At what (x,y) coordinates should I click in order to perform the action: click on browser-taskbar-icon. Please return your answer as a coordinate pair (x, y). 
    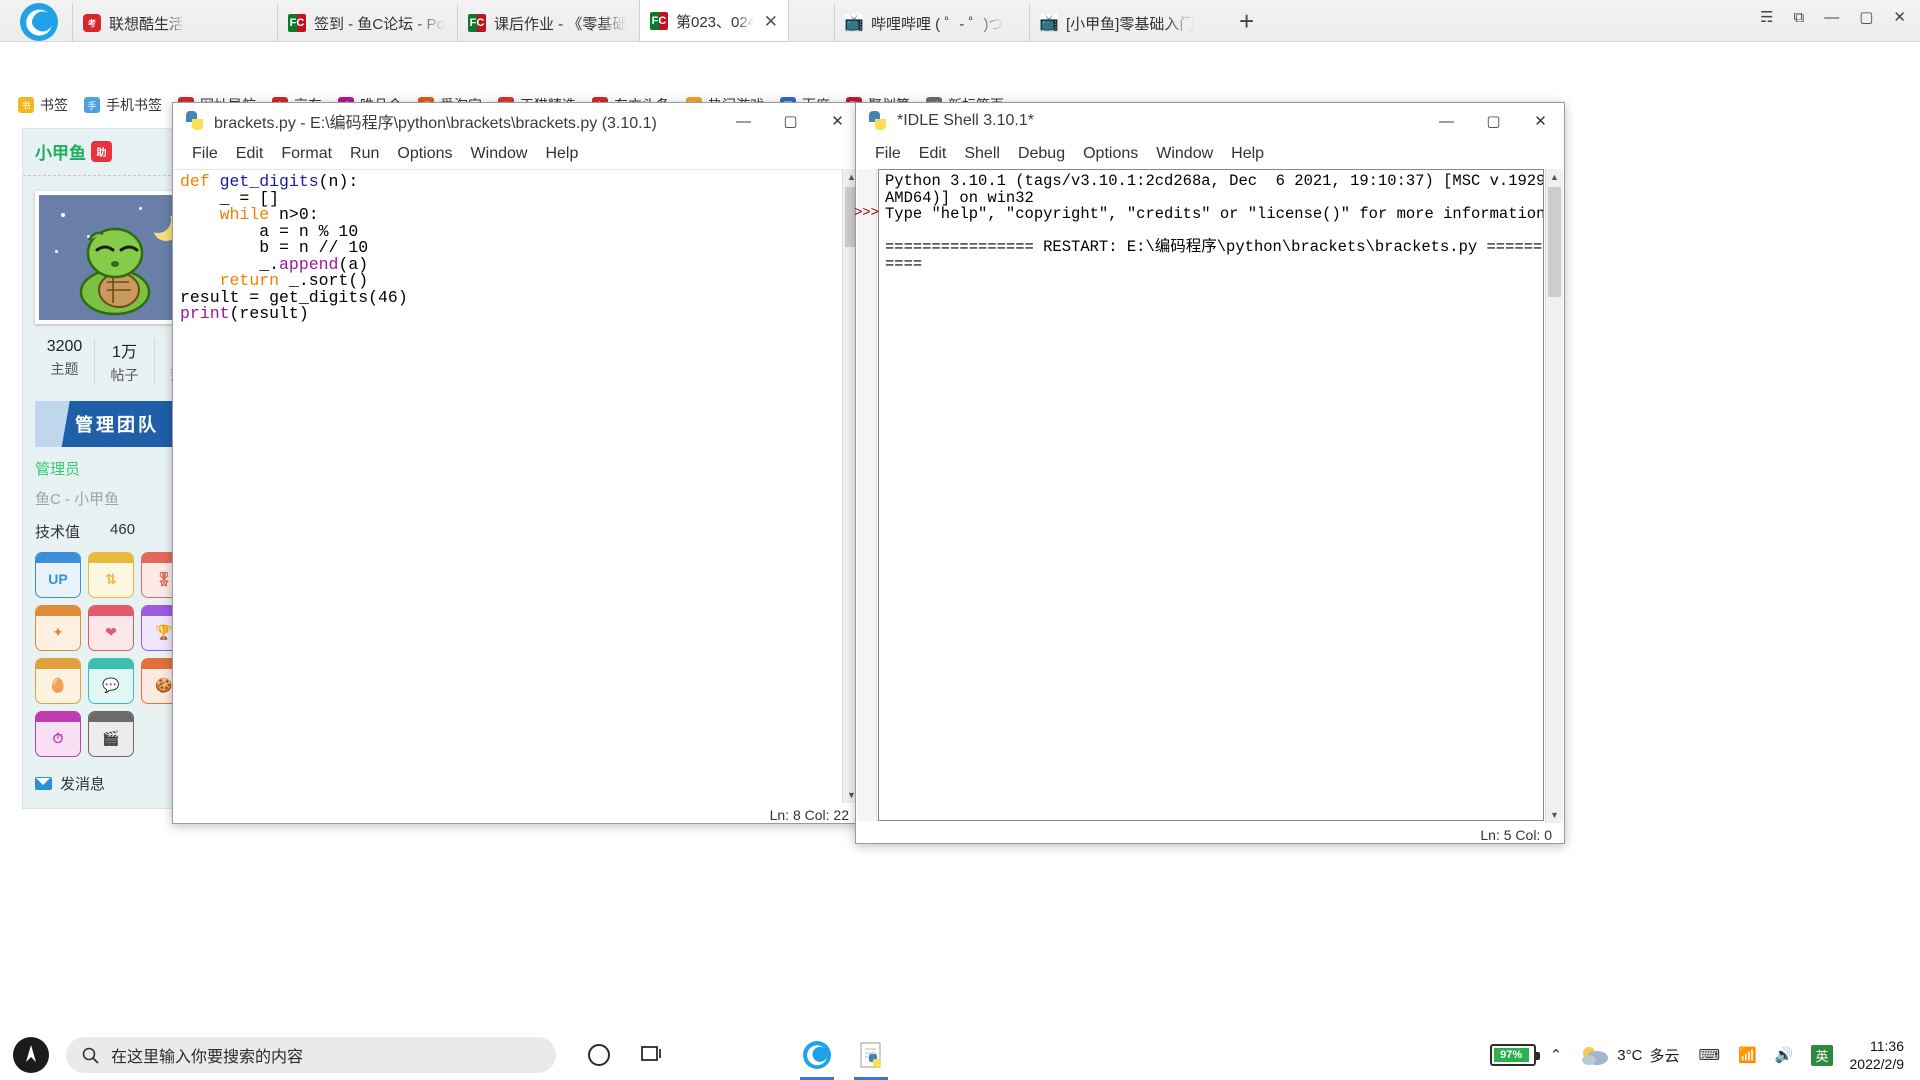
    Looking at the image, I should click on (817, 1055).